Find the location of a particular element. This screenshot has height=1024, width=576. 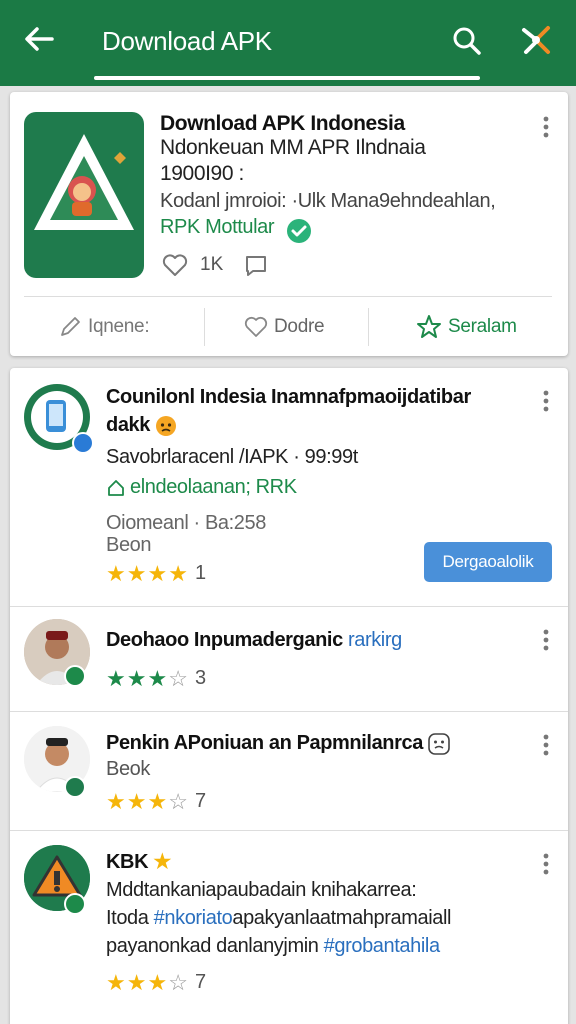

item-tag: elndeolaanan; RRK is located at coordinates (201, 487).